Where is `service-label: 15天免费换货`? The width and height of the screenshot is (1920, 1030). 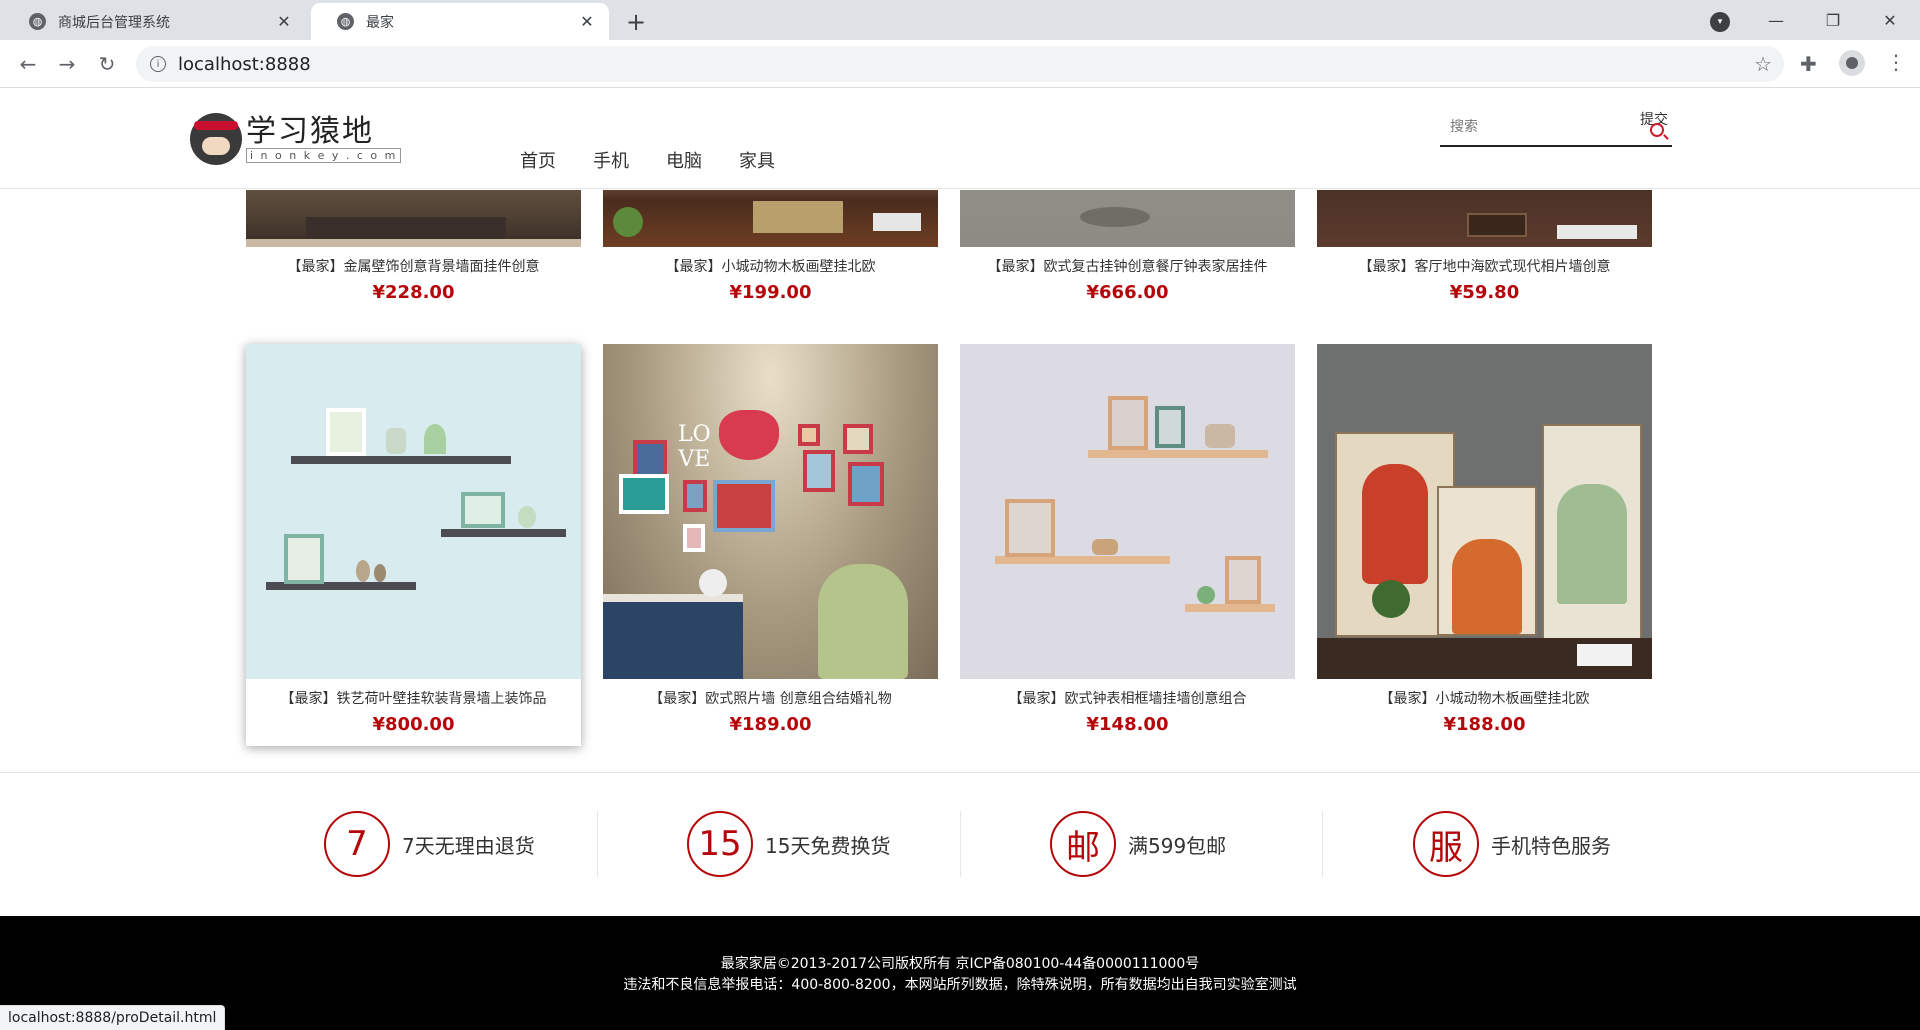 service-label: 15天免费换货 is located at coordinates (828, 845).